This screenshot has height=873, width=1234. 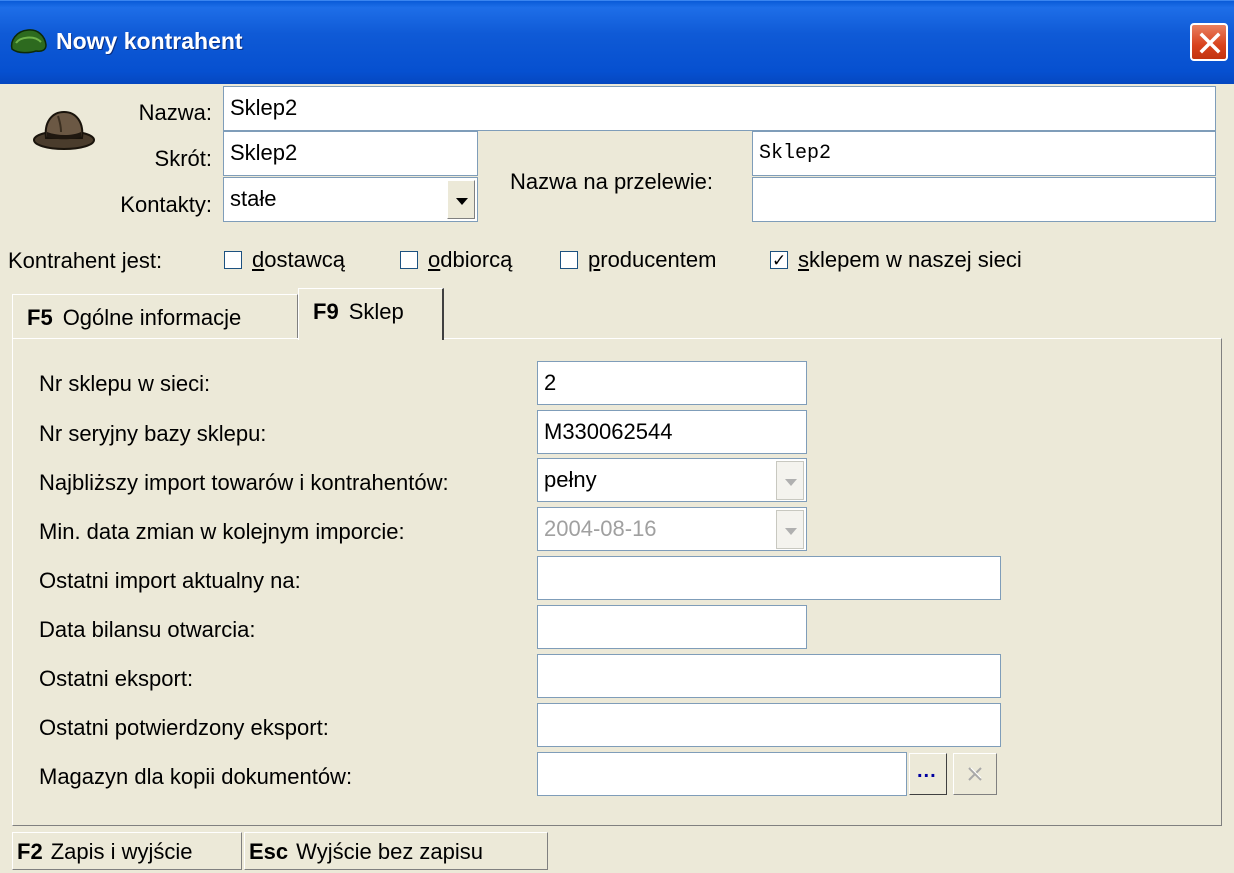 What do you see at coordinates (719, 108) in the screenshot?
I see `name-input: Sklep2` at bounding box center [719, 108].